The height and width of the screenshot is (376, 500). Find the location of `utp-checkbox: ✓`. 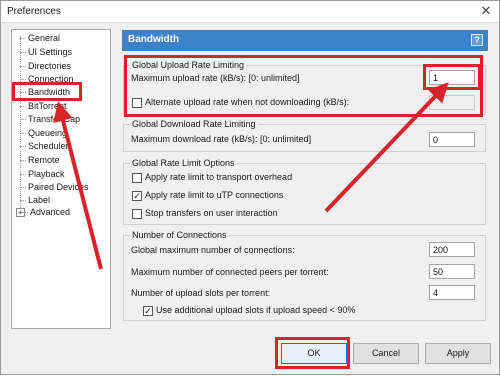

utp-checkbox: ✓ is located at coordinates (137, 196).